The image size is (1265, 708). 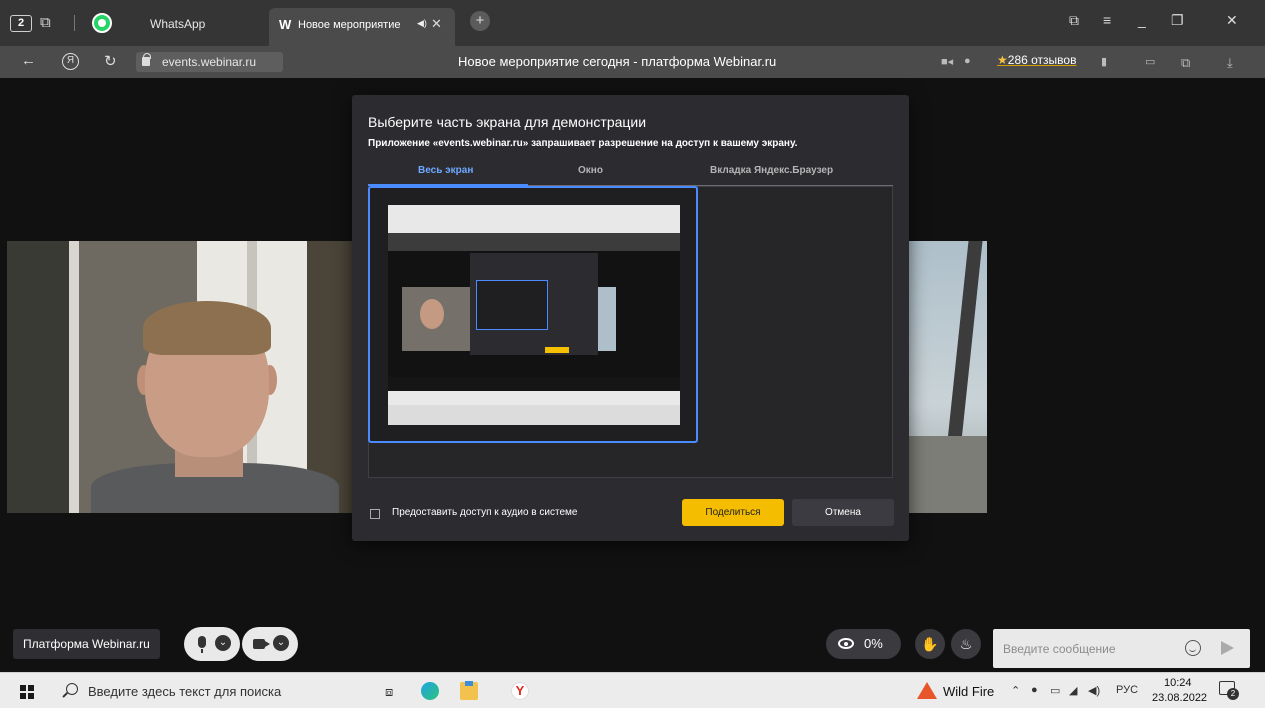 I want to click on windows-start-icon, so click(x=27, y=692).